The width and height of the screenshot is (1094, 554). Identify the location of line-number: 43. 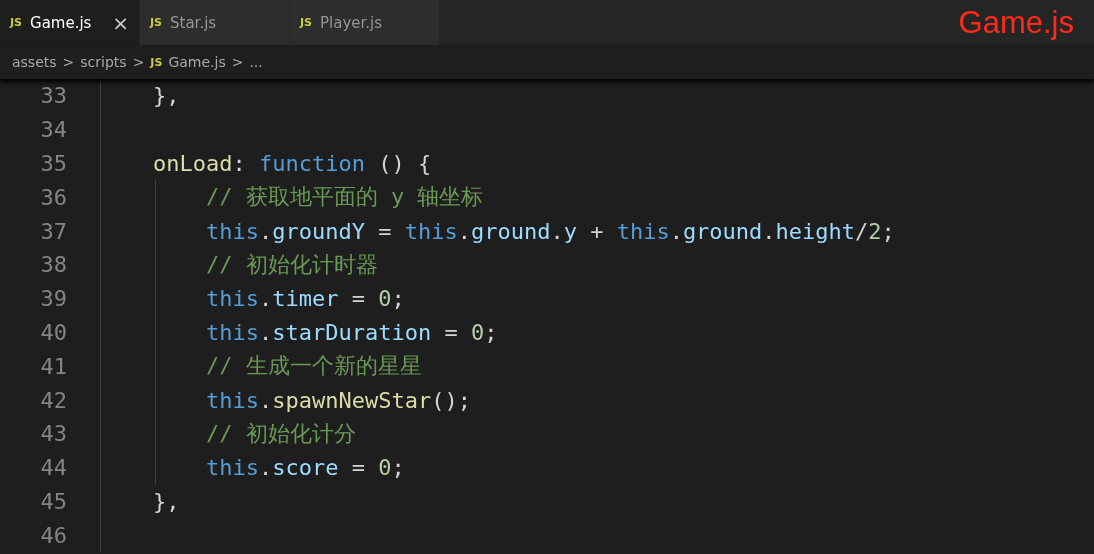
(53, 434).